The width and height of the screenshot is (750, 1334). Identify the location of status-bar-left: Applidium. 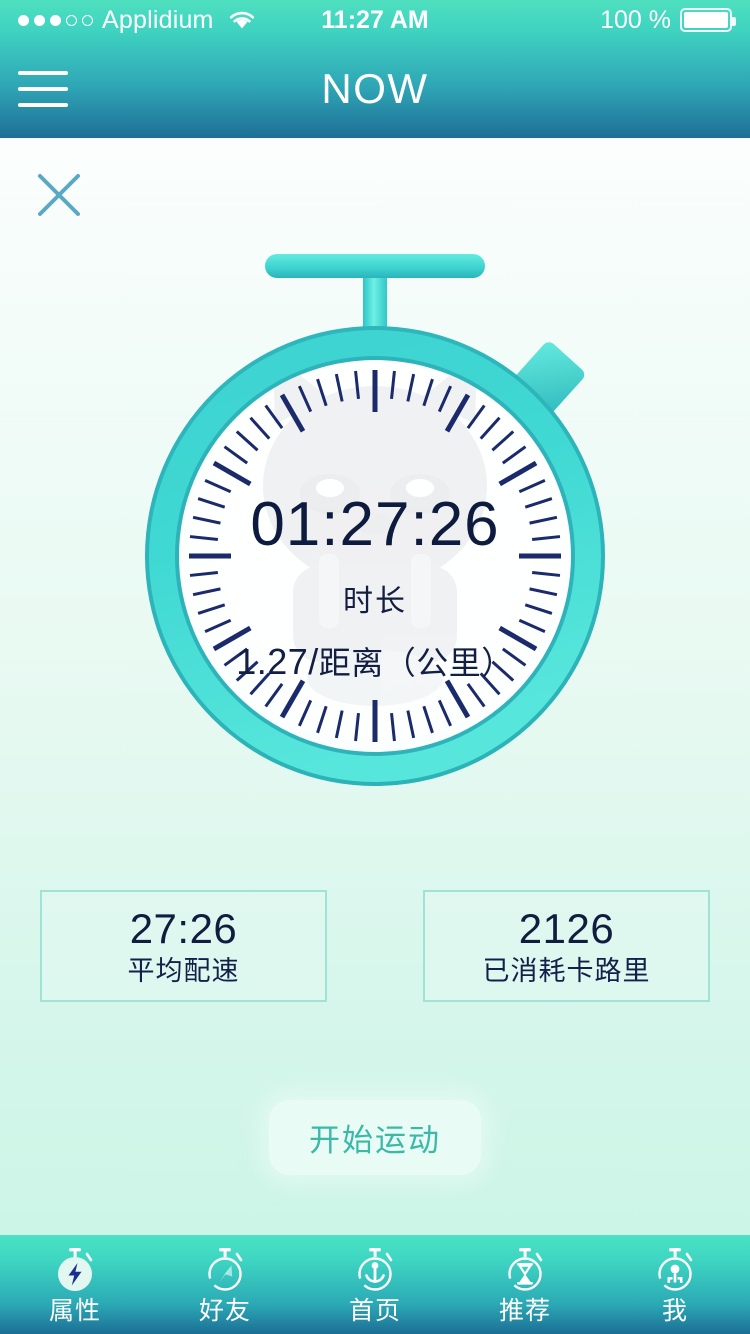
(137, 20).